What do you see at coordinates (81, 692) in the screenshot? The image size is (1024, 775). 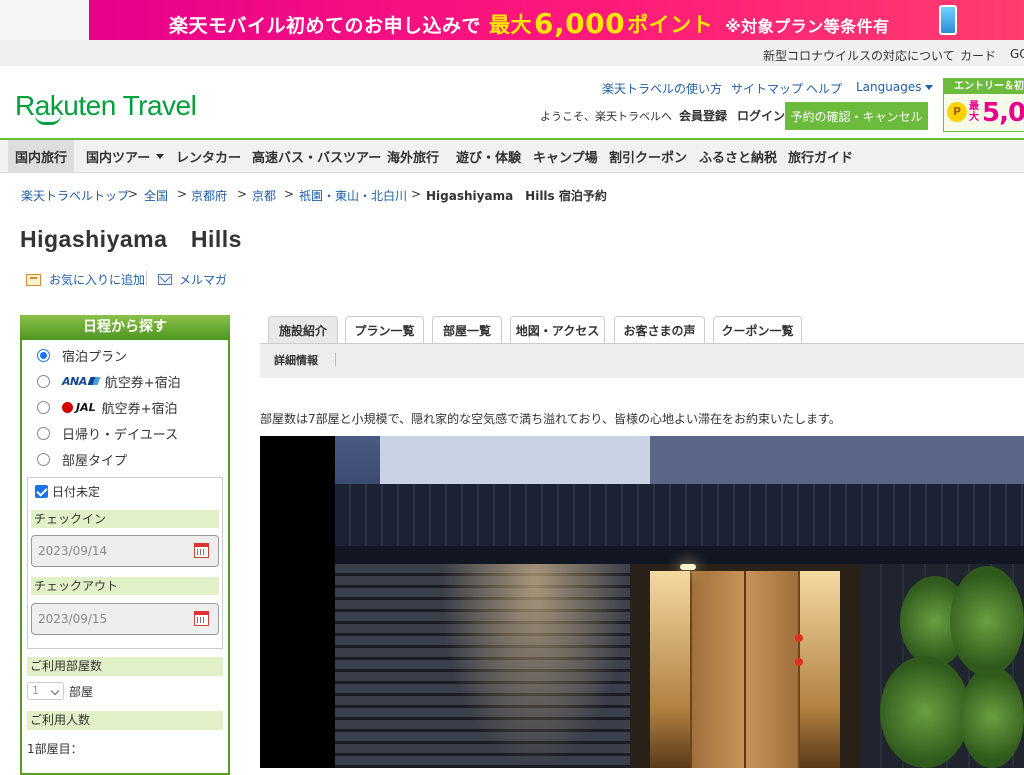 I see `rooms-unit: 部屋` at bounding box center [81, 692].